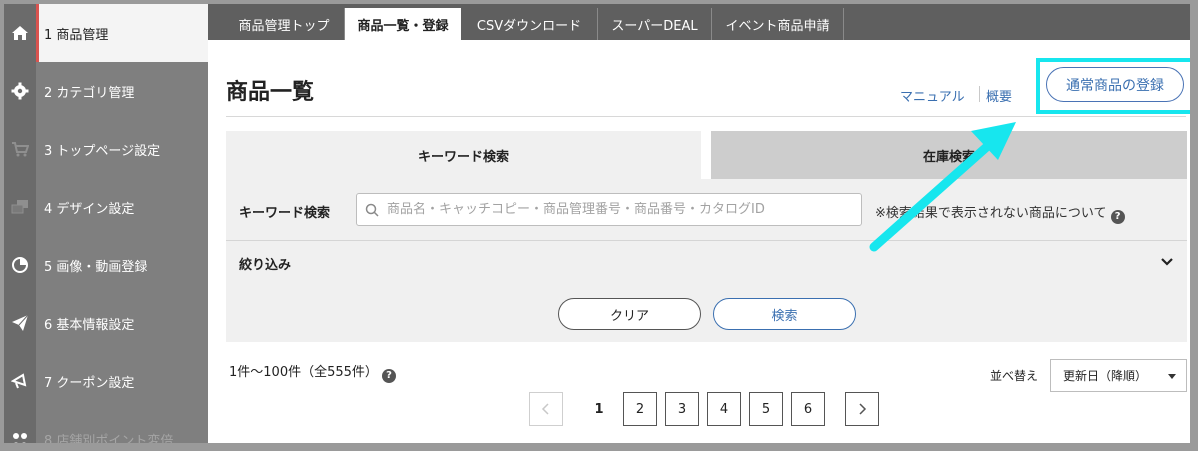  Describe the element at coordinates (724, 409) in the screenshot. I see `page-button: 4` at that location.